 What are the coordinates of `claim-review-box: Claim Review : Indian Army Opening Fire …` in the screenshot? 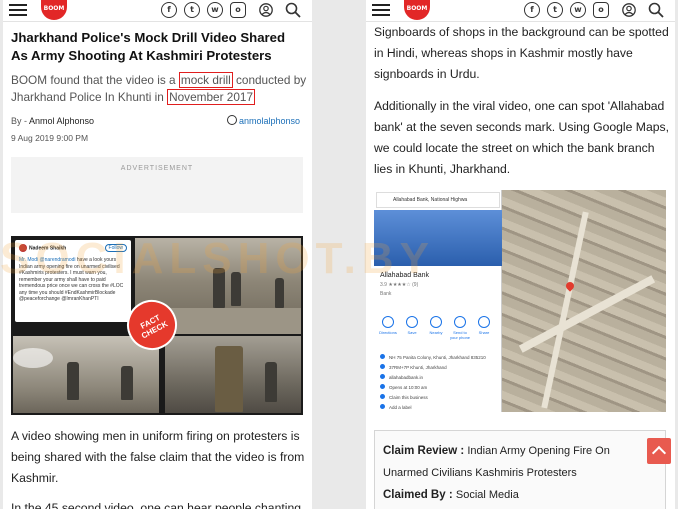 It's located at (520, 469).